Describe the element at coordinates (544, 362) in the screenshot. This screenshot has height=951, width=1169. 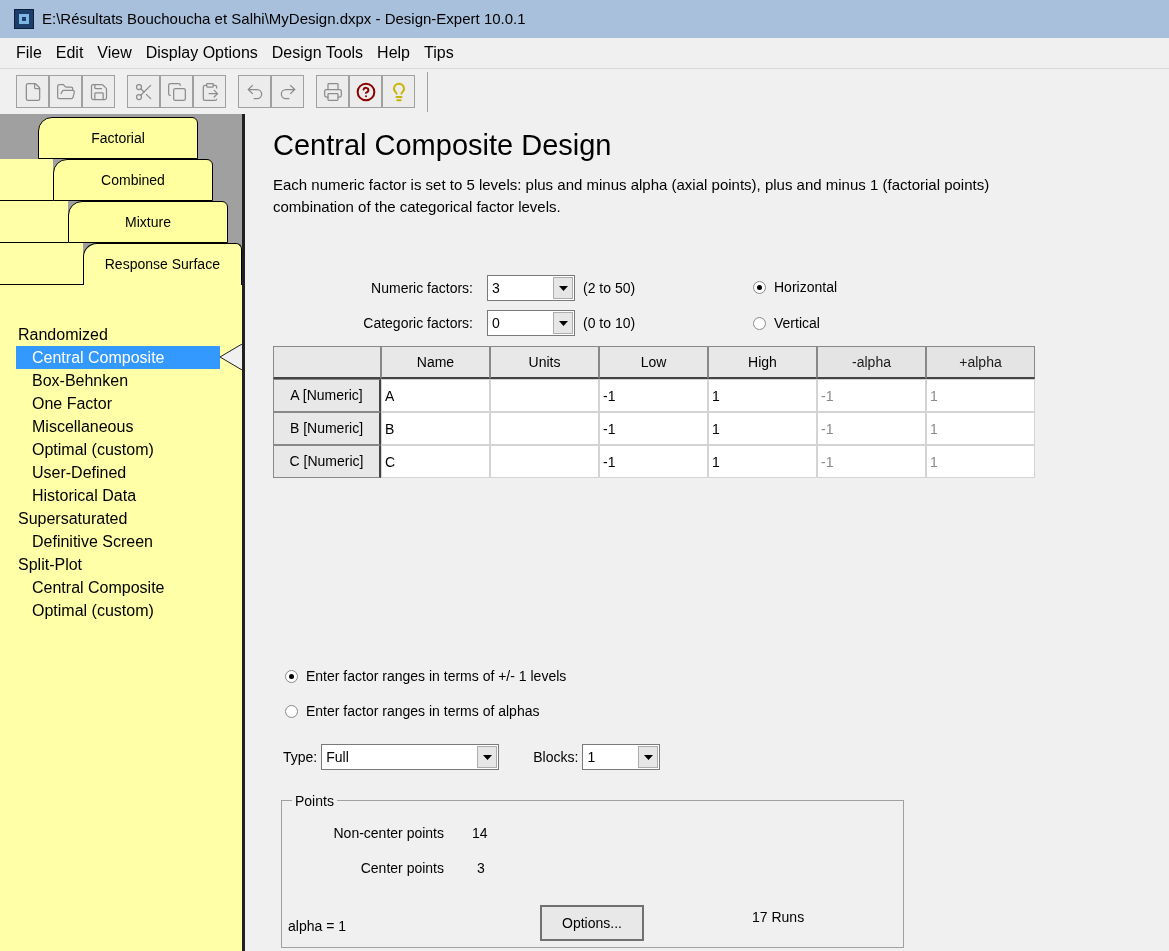
I see `column-header: Units` at that location.